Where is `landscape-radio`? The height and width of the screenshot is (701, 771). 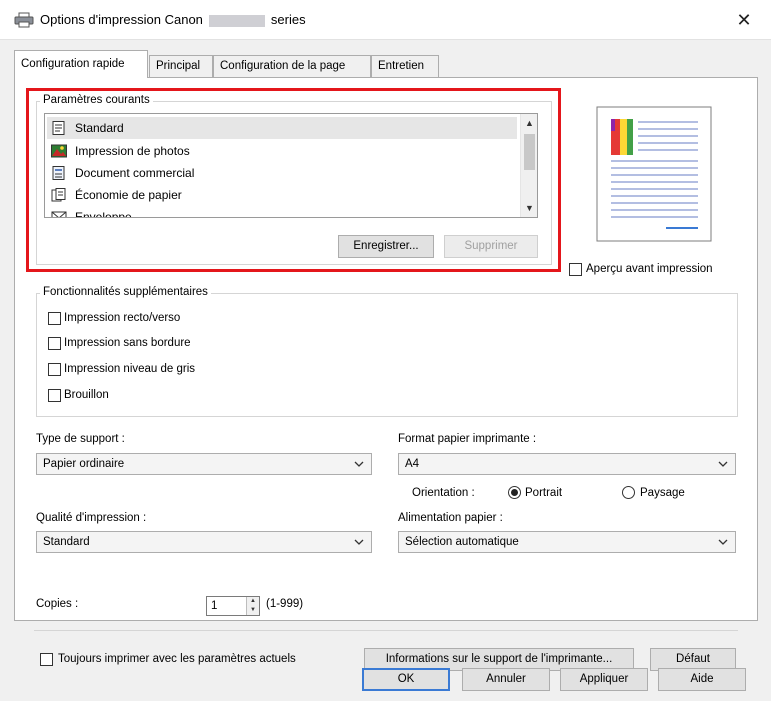
landscape-radio is located at coordinates (628, 492).